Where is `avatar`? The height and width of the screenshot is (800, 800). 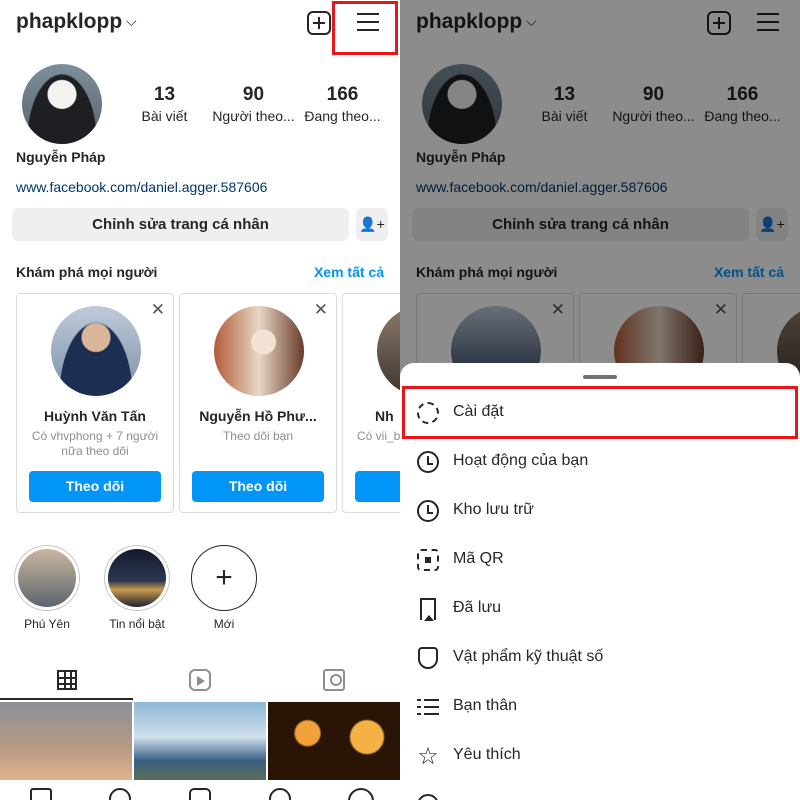
avatar is located at coordinates (62, 104).